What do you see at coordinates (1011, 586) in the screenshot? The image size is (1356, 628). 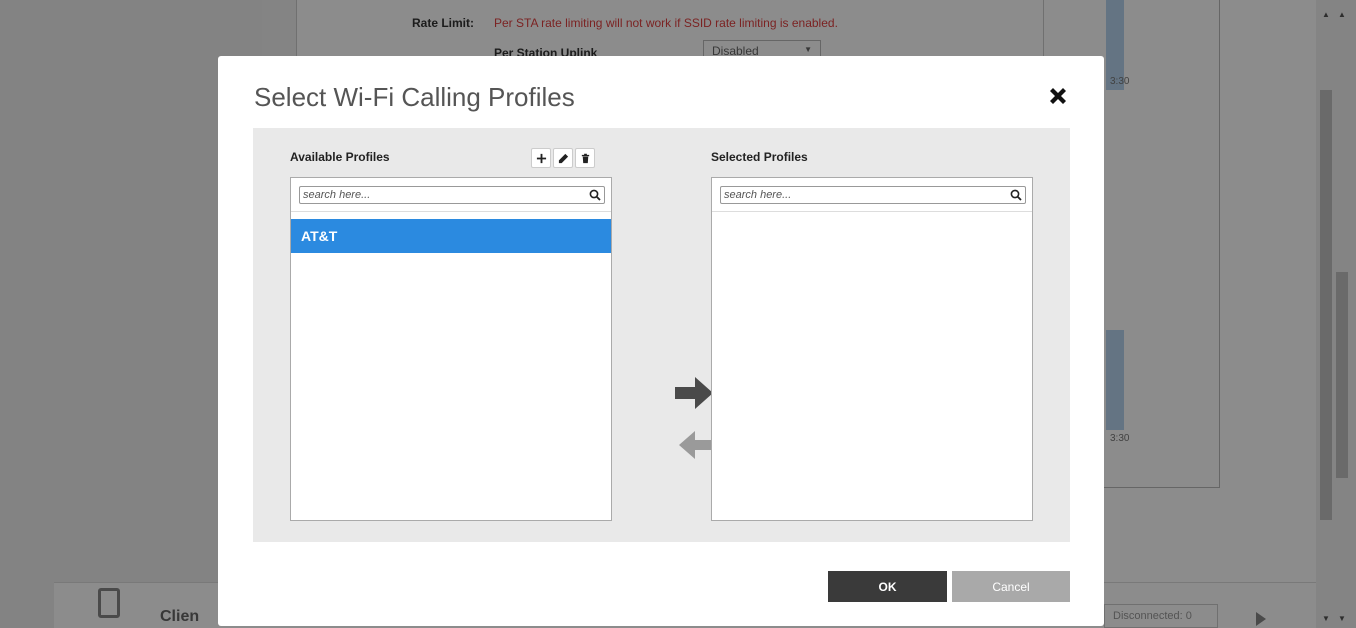 I see `cancel-button: Cancel` at bounding box center [1011, 586].